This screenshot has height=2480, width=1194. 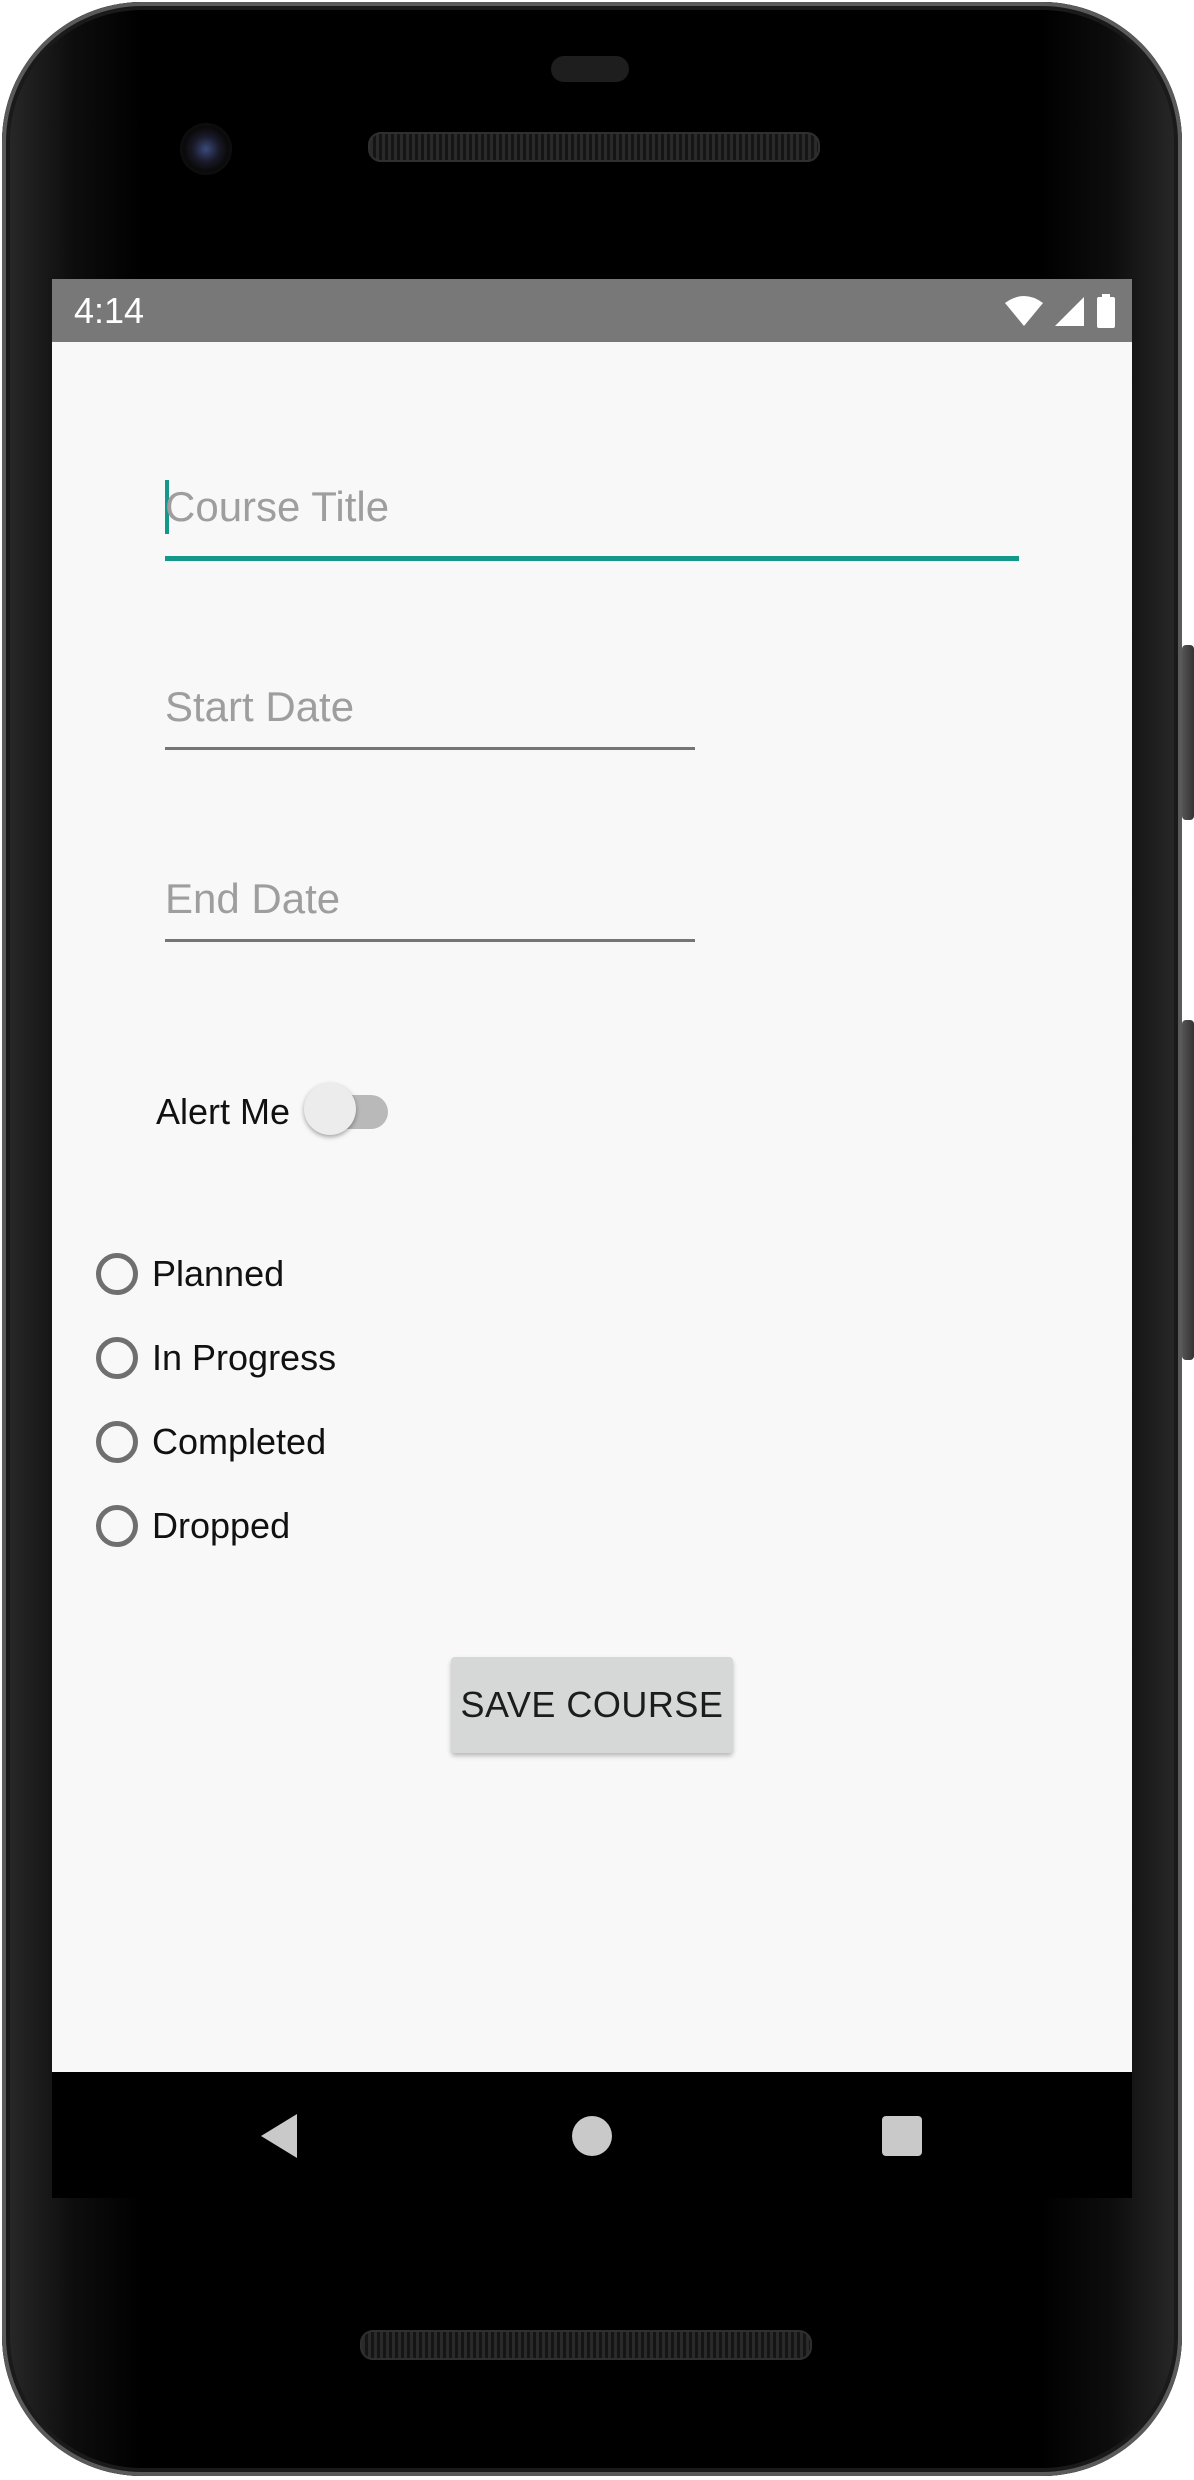 I want to click on radio-label: Completed, so click(x=239, y=1441).